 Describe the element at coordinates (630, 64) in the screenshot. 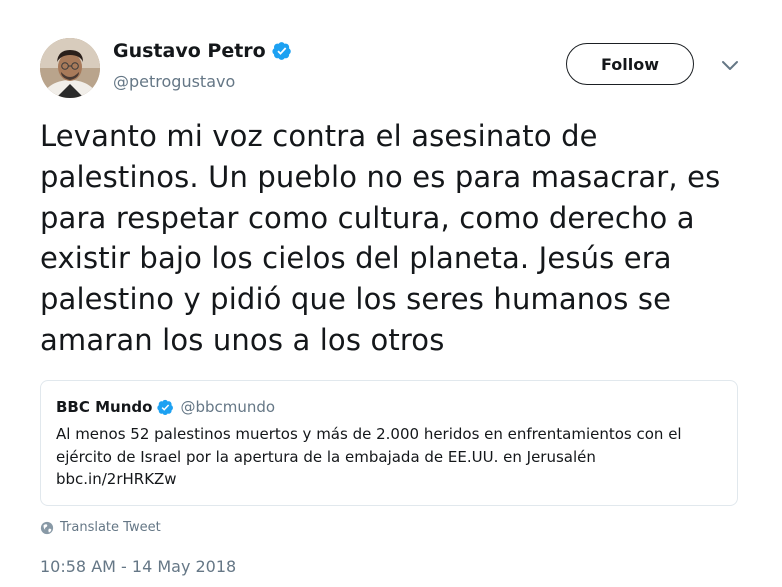

I see `follow-button: Follow` at that location.